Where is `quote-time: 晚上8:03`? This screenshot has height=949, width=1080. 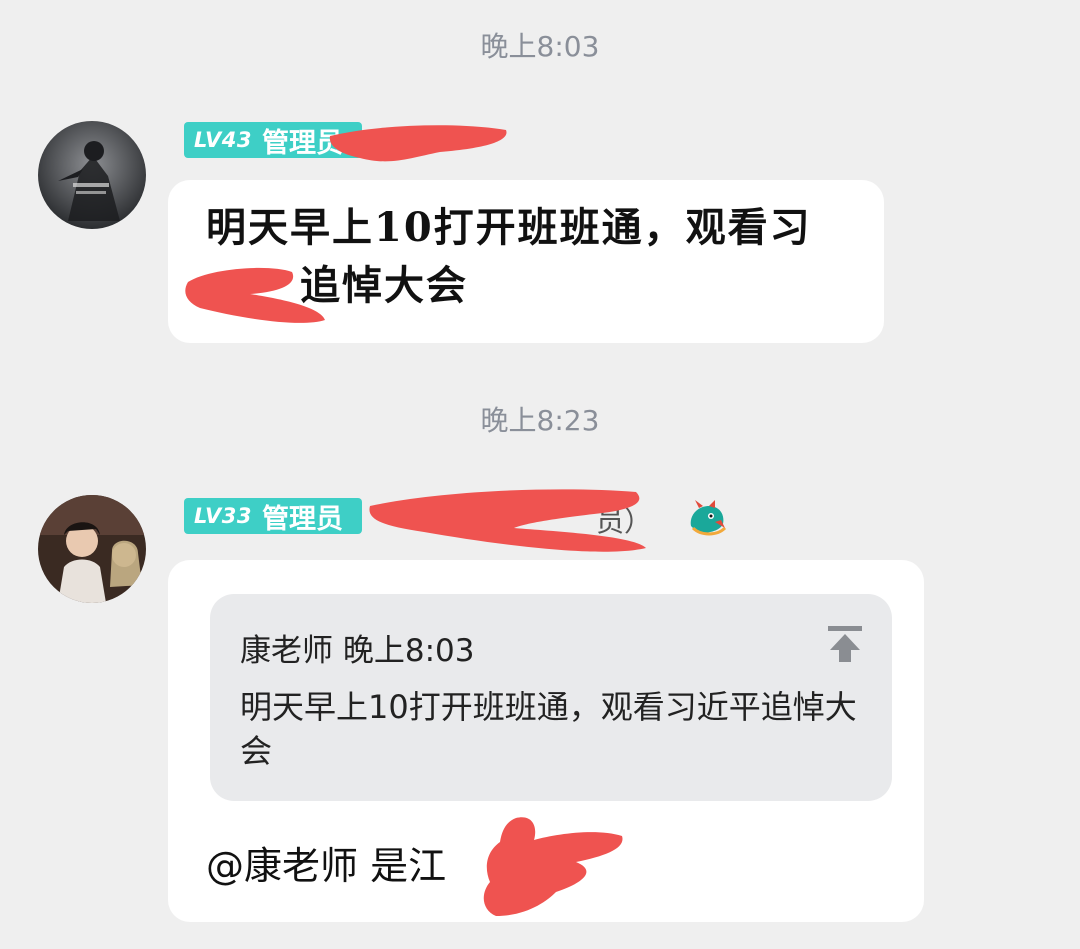
quote-time: 晚上8:03 is located at coordinates (408, 651).